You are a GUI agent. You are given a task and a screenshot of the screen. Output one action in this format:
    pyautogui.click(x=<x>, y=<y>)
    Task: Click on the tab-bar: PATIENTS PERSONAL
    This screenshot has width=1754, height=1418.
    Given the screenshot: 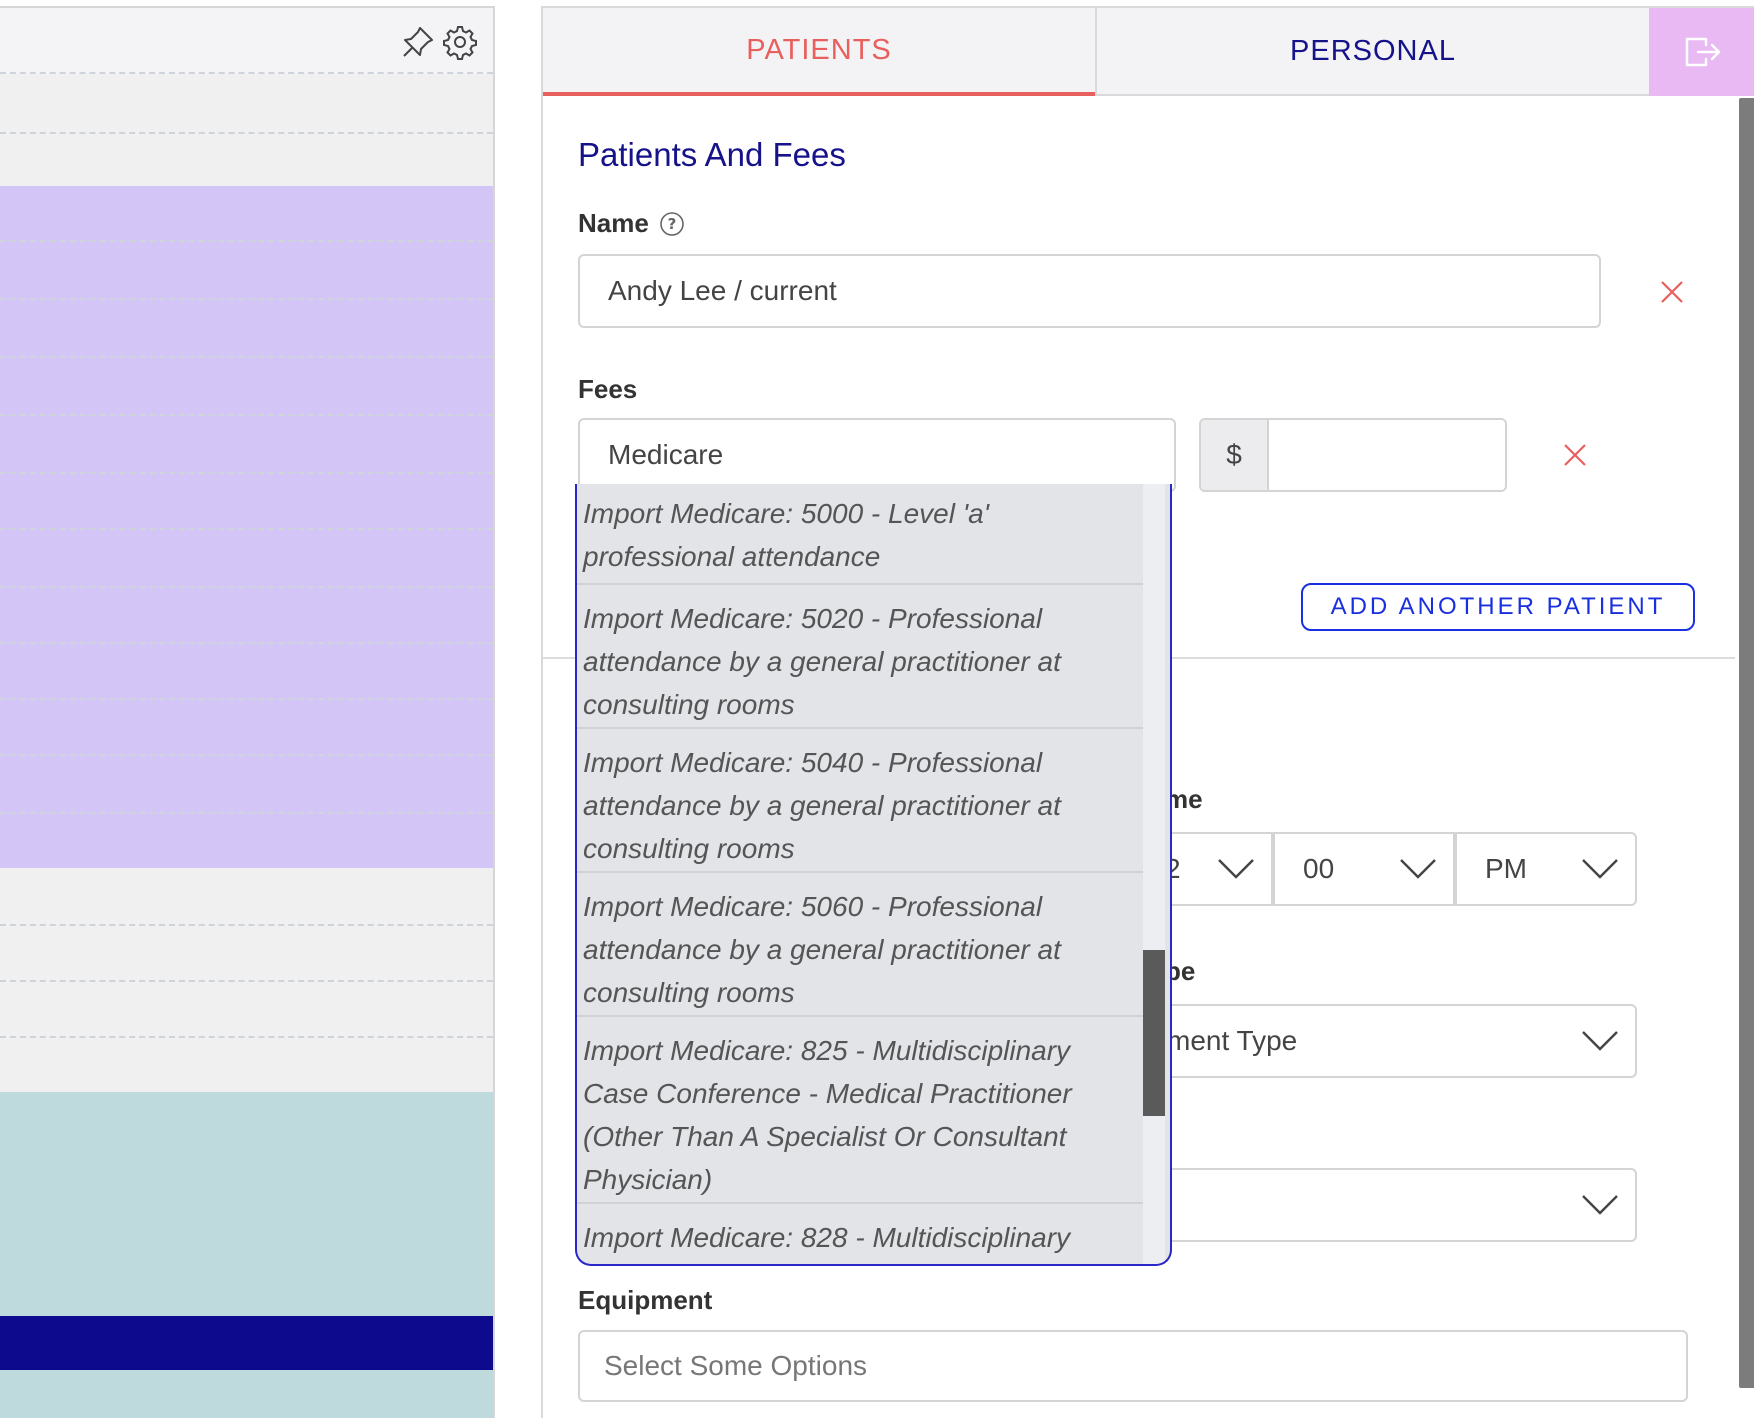 What is the action you would take?
    pyautogui.click(x=1148, y=52)
    